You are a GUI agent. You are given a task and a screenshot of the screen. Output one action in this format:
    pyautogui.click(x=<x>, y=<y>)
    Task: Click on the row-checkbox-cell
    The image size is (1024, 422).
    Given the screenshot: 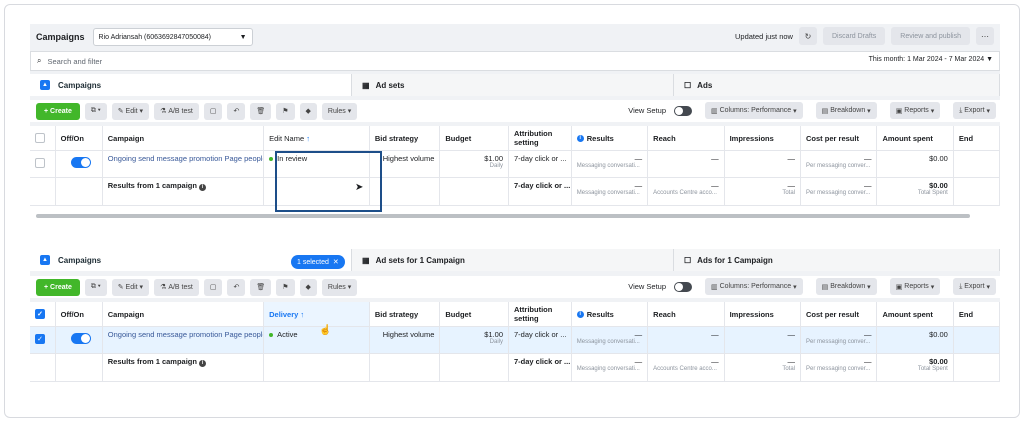 What is the action you would take?
    pyautogui.click(x=43, y=164)
    